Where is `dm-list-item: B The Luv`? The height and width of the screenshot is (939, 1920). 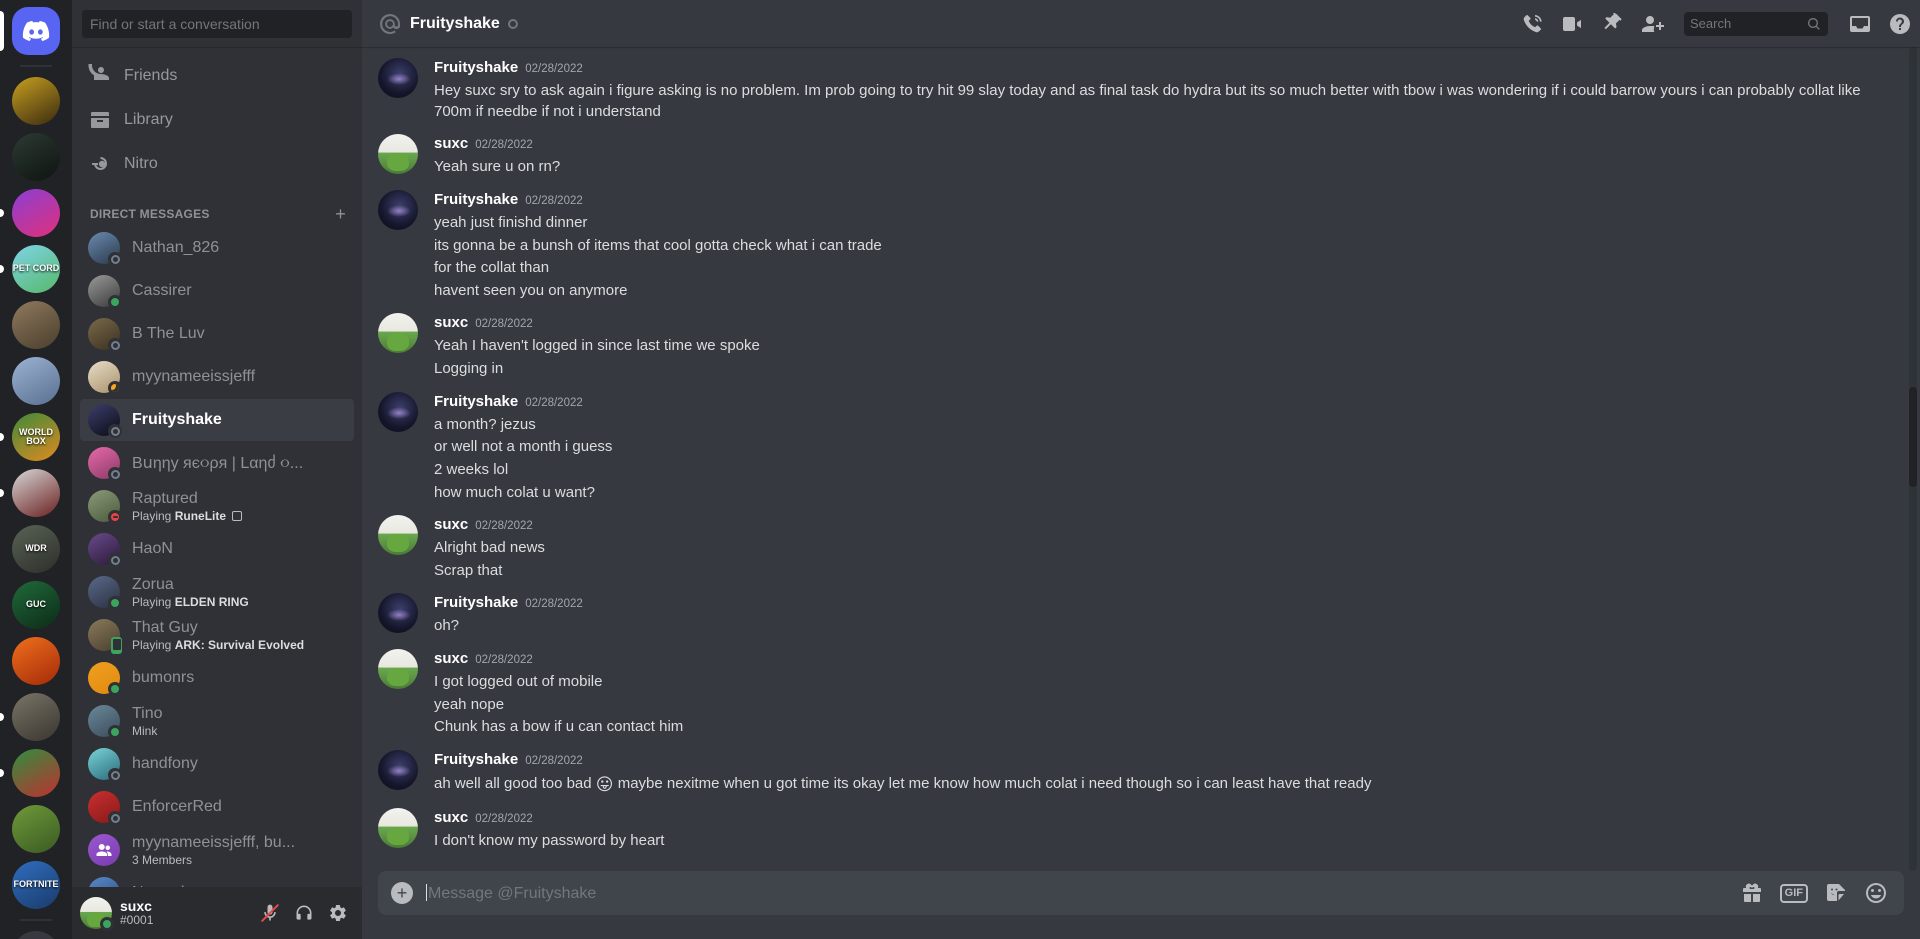 dm-list-item: B The Luv is located at coordinates (217, 334).